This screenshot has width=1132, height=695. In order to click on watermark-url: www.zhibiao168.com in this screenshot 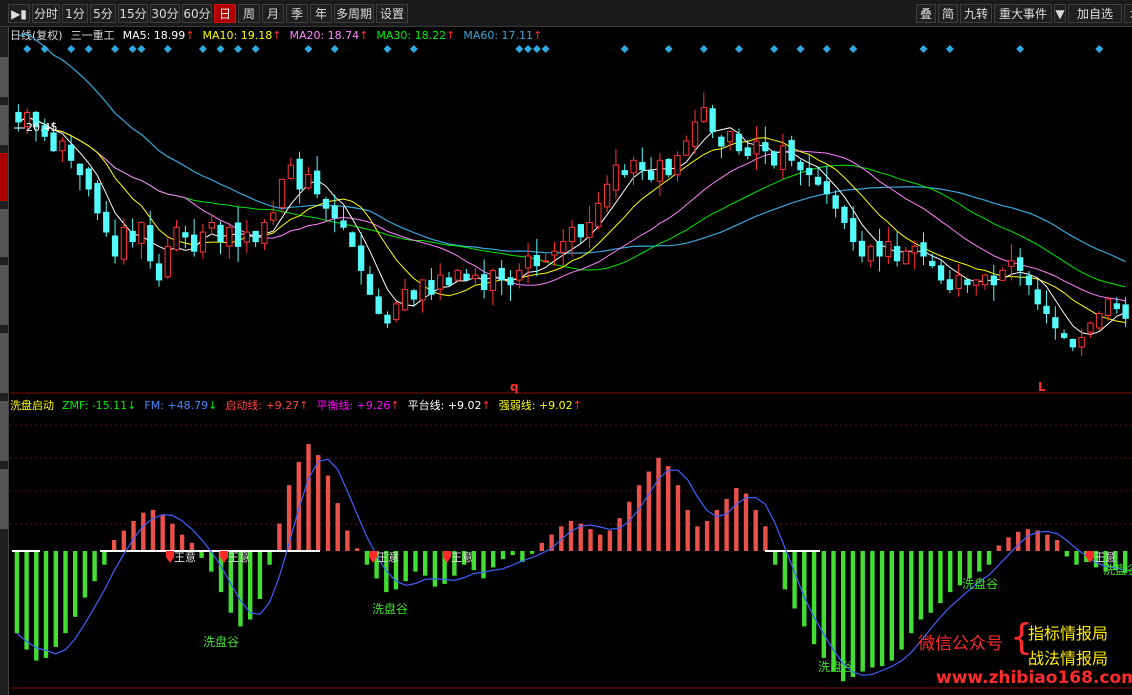, I will do `click(1034, 678)`.